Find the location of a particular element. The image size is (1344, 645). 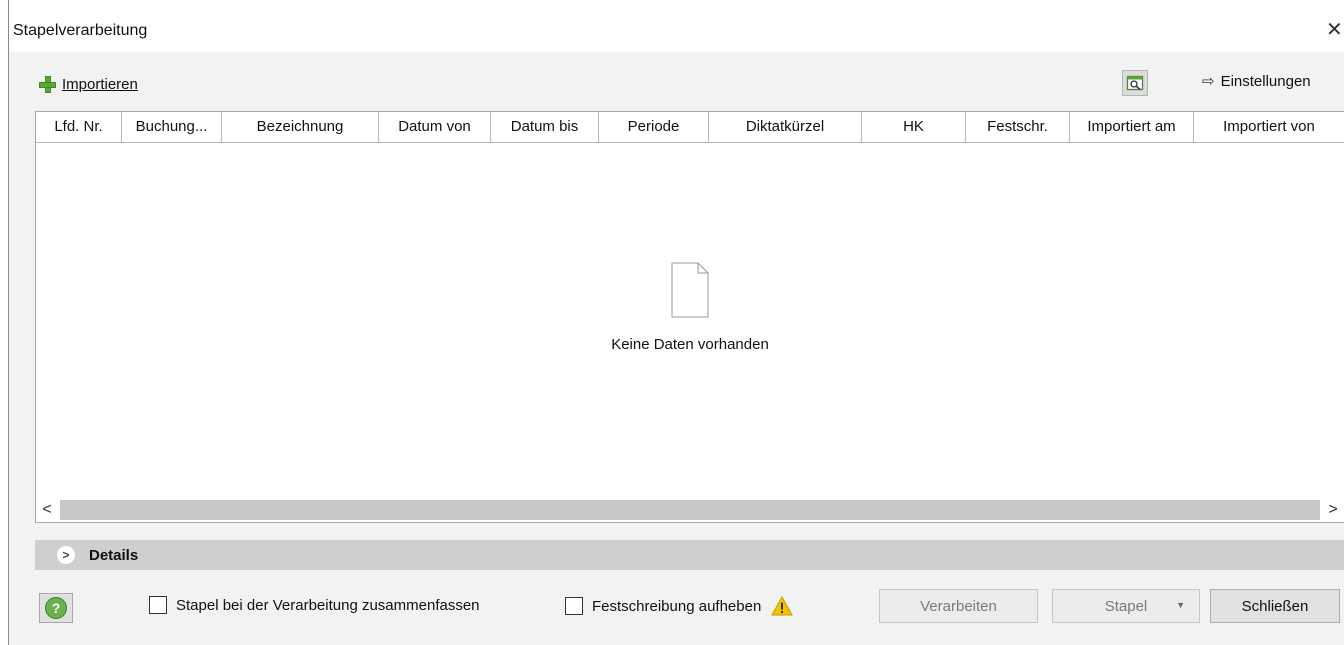

title-bar: Stapelverarbeitung ✕ is located at coordinates (676, 26).